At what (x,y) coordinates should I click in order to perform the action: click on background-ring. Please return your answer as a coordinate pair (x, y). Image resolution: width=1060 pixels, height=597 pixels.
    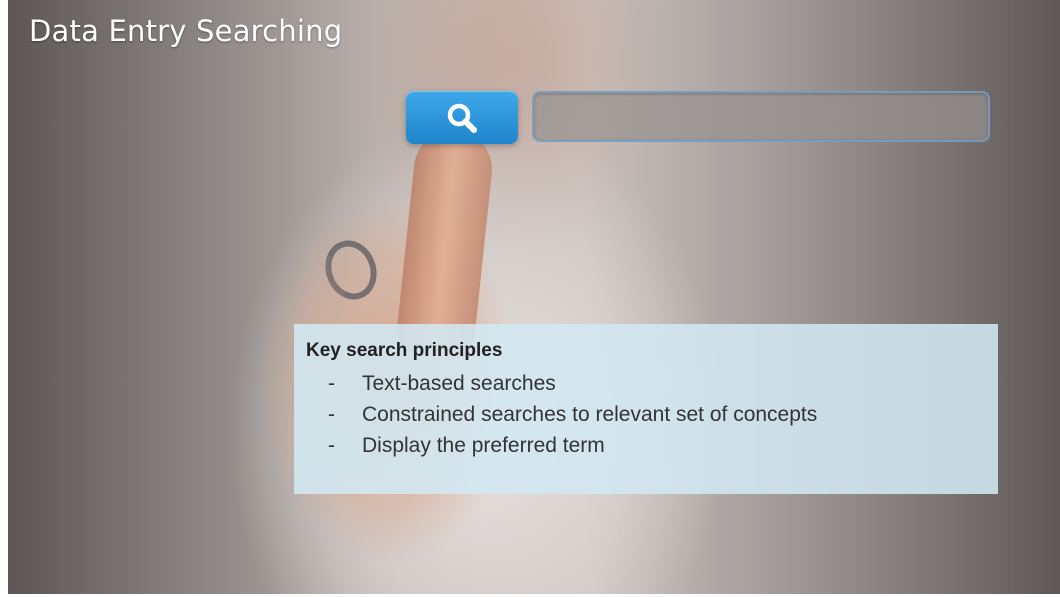
    Looking at the image, I should click on (351, 270).